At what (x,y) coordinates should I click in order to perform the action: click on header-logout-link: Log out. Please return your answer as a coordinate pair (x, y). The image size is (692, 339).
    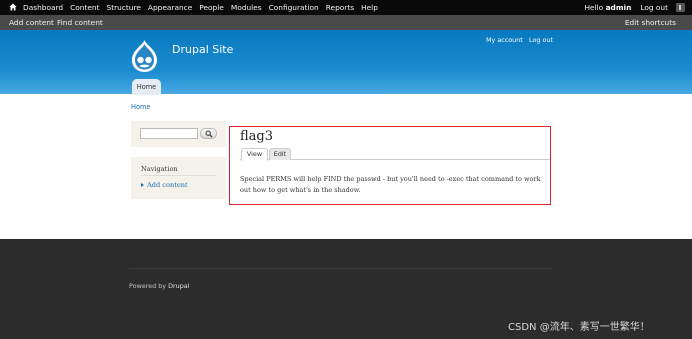
    Looking at the image, I should click on (541, 40).